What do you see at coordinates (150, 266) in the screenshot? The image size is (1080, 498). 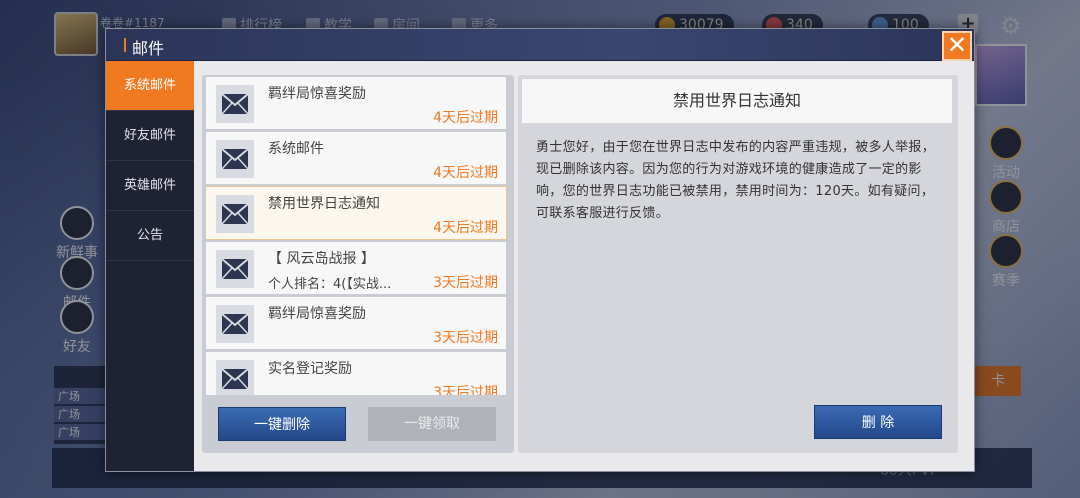 I see `mail-category-sidebar: 系统邮件 好友邮件 英雄邮件 公告` at bounding box center [150, 266].